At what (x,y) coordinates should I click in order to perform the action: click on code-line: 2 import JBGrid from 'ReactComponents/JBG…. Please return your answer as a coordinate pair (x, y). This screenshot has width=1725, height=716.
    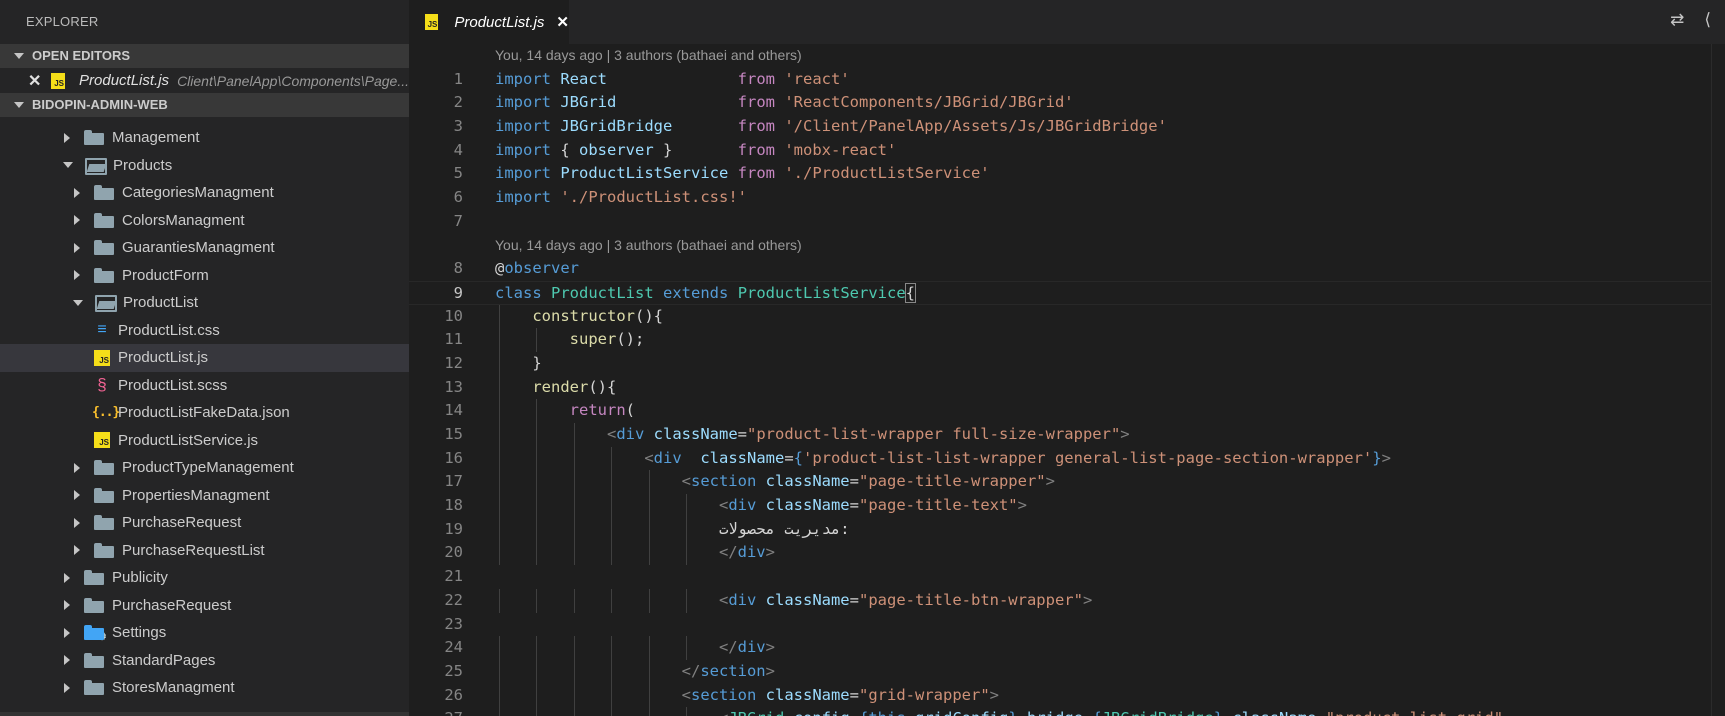
    Looking at the image, I should click on (1067, 103).